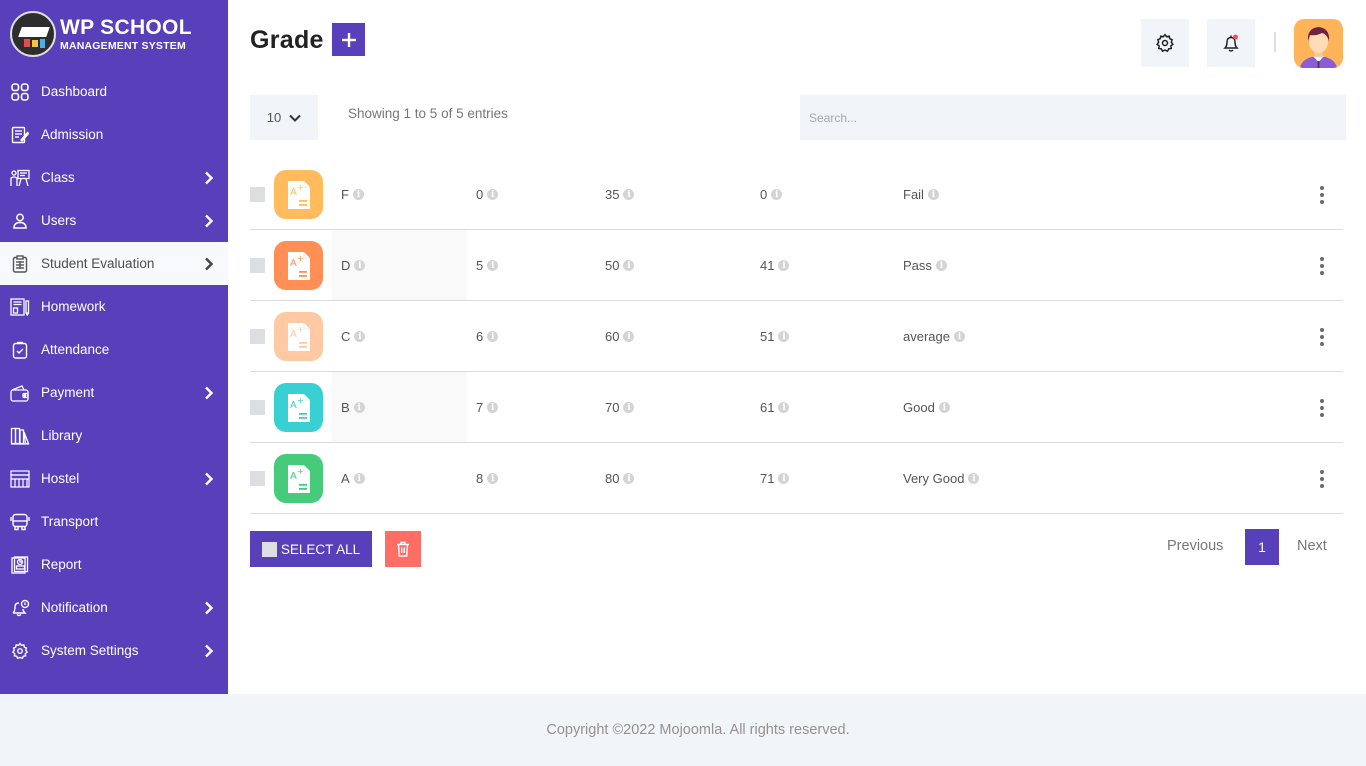 The width and height of the screenshot is (1366, 766). What do you see at coordinates (114, 263) in the screenshot?
I see `sidebar-item-student-evaluation: Student Evaluation` at bounding box center [114, 263].